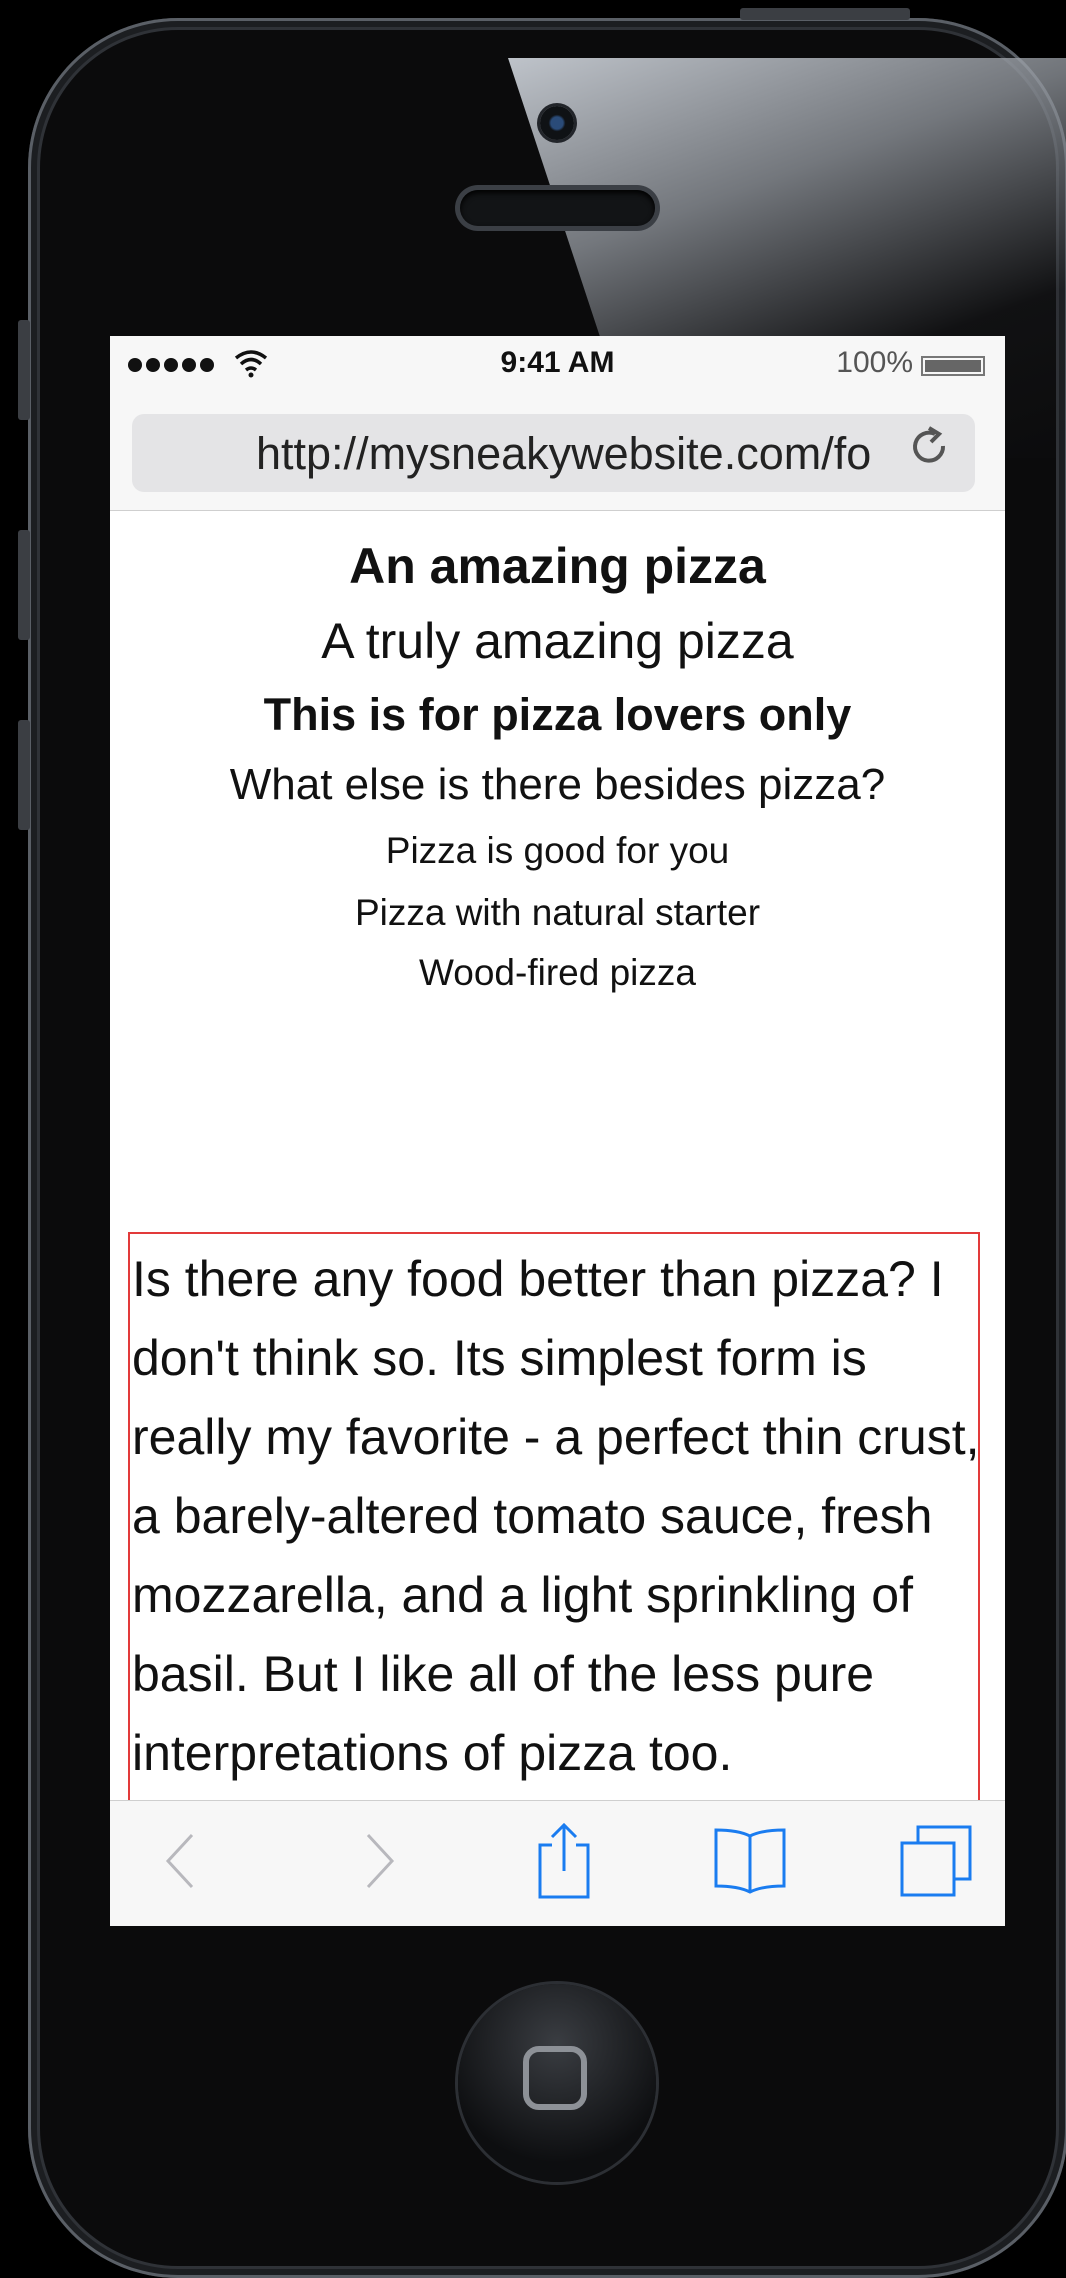  What do you see at coordinates (936, 1861) in the screenshot?
I see `tabs-icon` at bounding box center [936, 1861].